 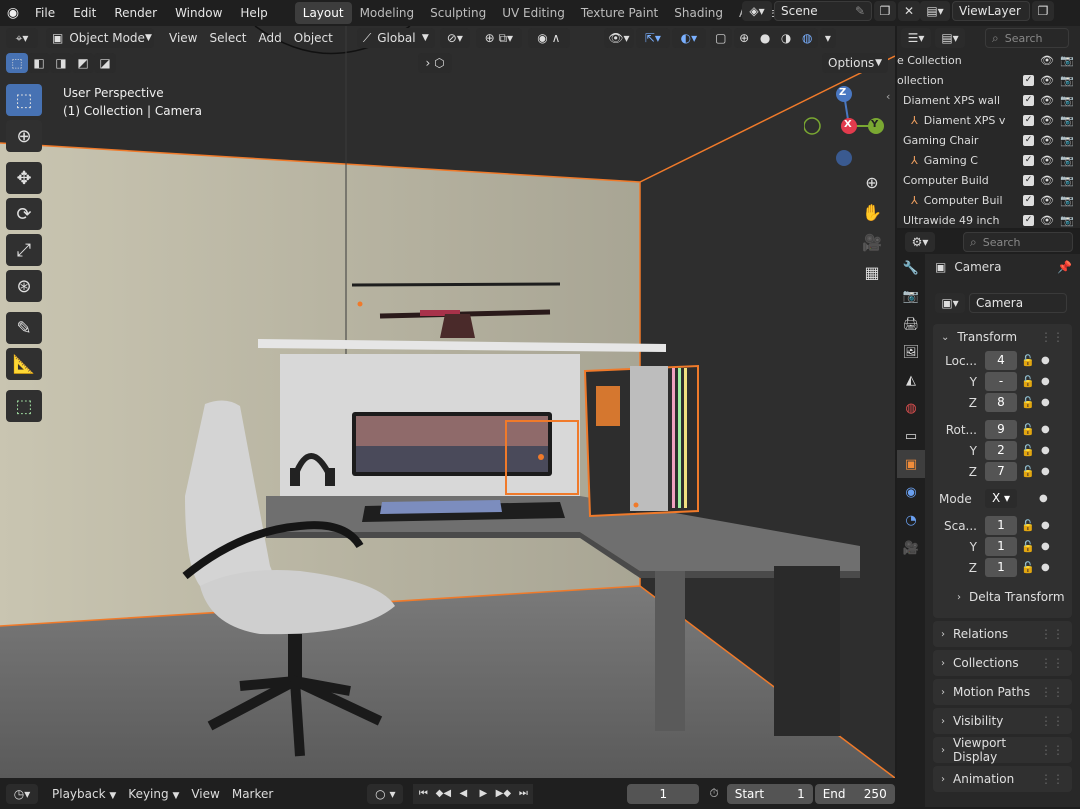 What do you see at coordinates (227, 38) in the screenshot?
I see `menu-select: Select` at bounding box center [227, 38].